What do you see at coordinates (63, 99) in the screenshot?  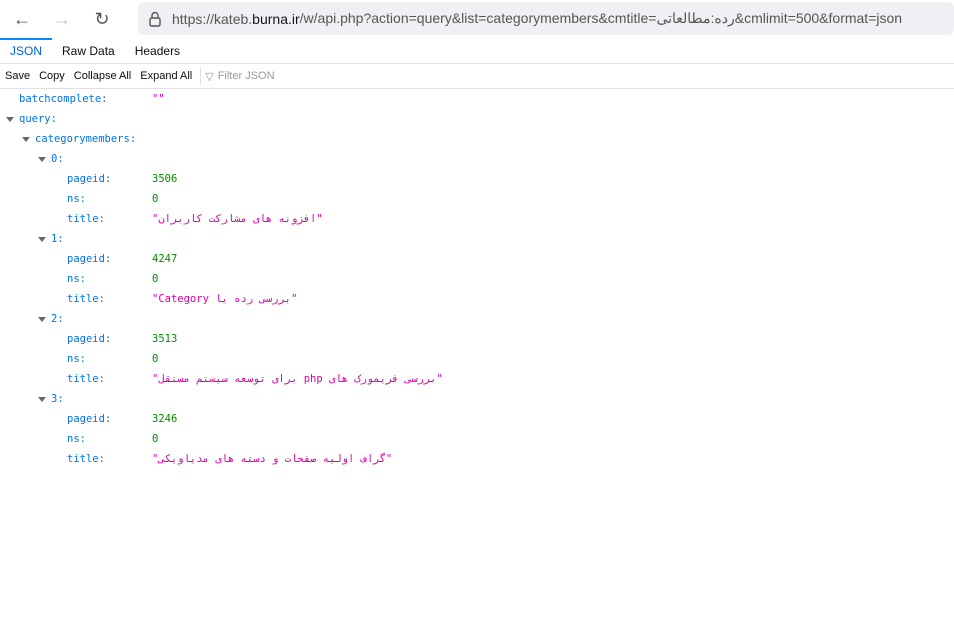 I see `key-label: batchcomplete:` at bounding box center [63, 99].